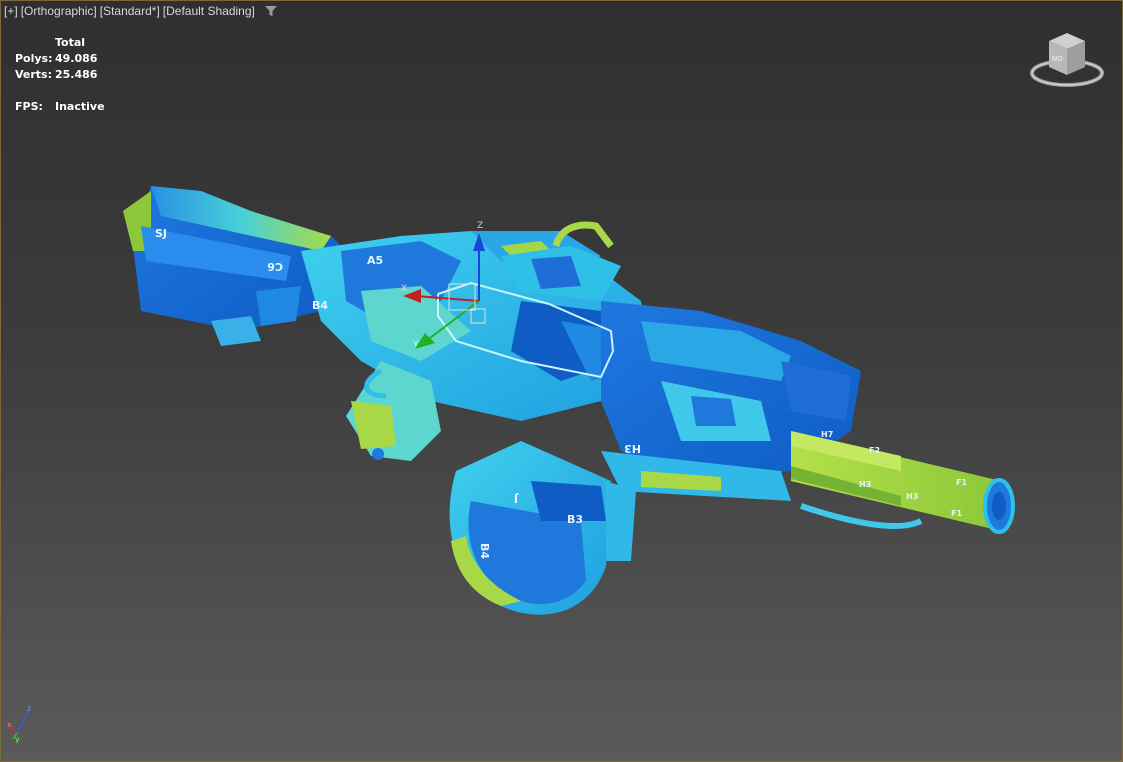  What do you see at coordinates (516, 498) in the screenshot?
I see `decal-label: J` at bounding box center [516, 498].